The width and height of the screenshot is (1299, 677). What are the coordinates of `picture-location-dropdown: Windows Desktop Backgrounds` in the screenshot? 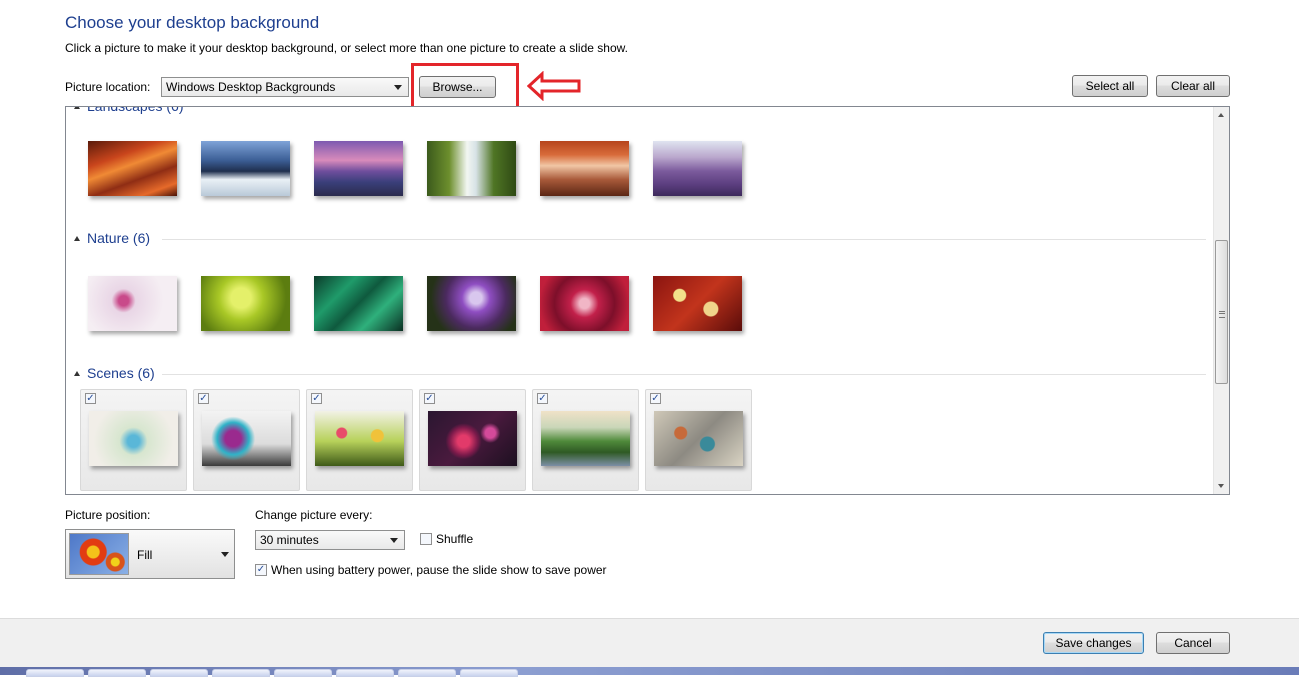 It's located at (285, 87).